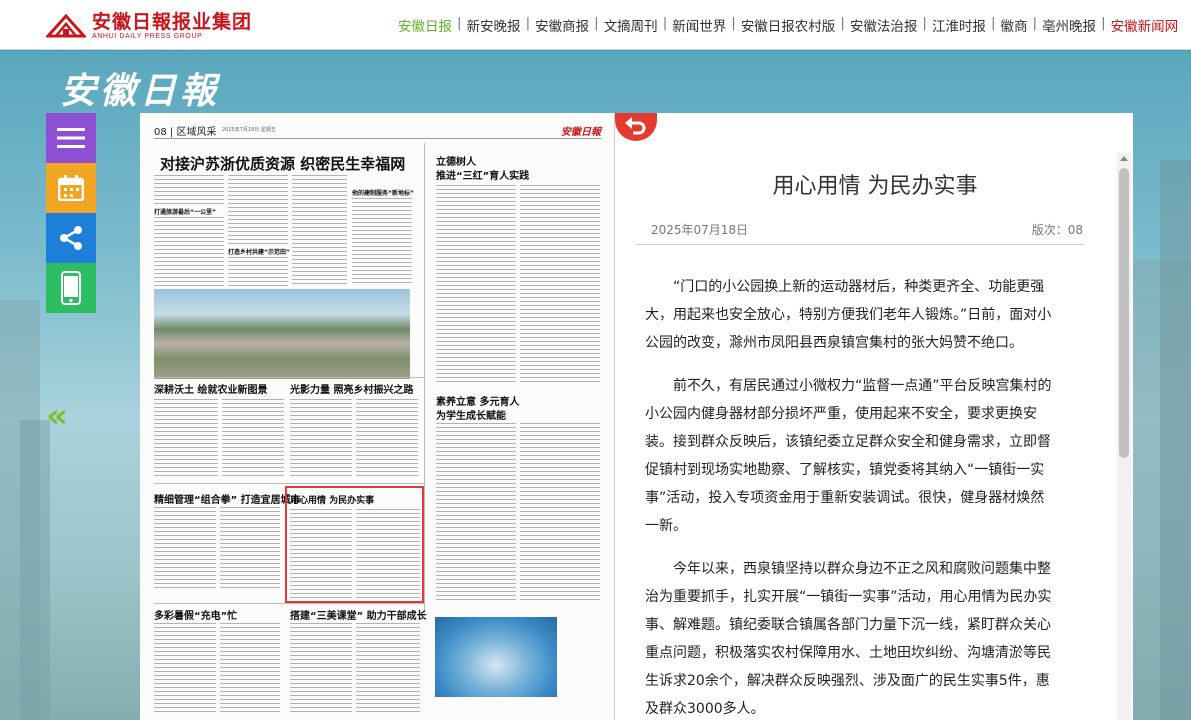  Describe the element at coordinates (249, 130) in the screenshot. I see `page-date: 2025年7月18日 星期五` at that location.